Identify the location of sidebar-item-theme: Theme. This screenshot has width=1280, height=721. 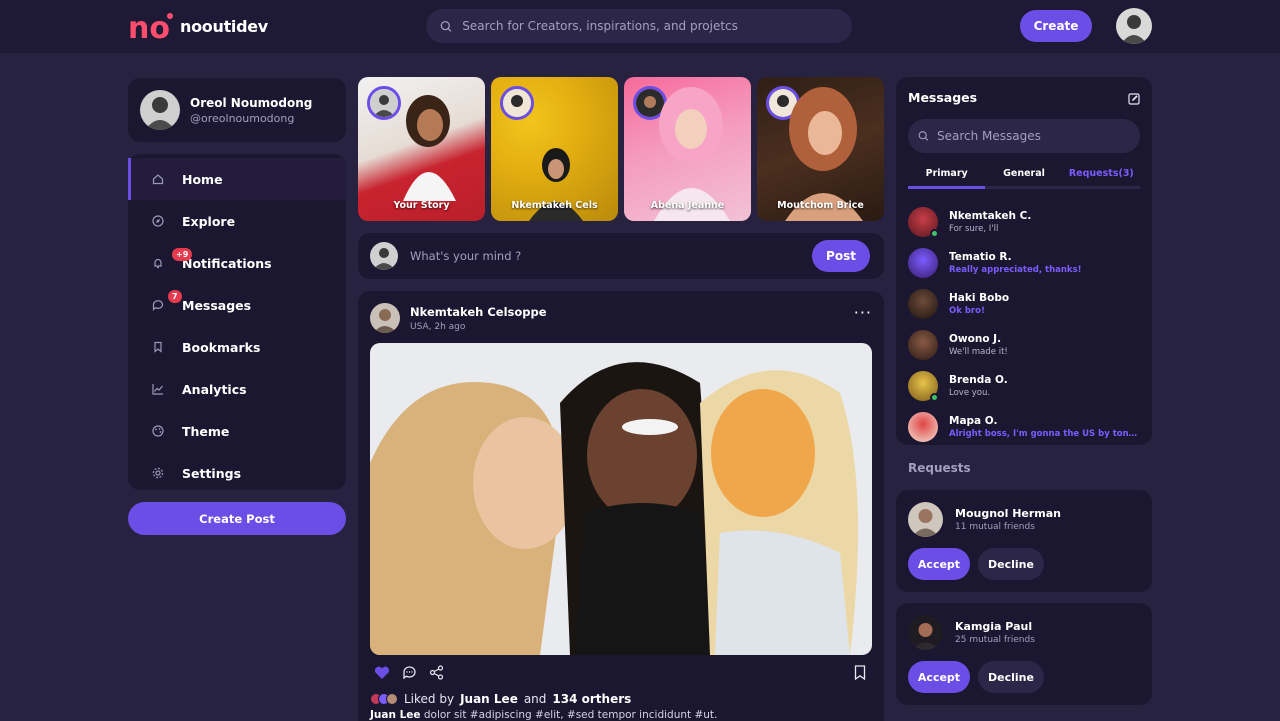
(237, 431).